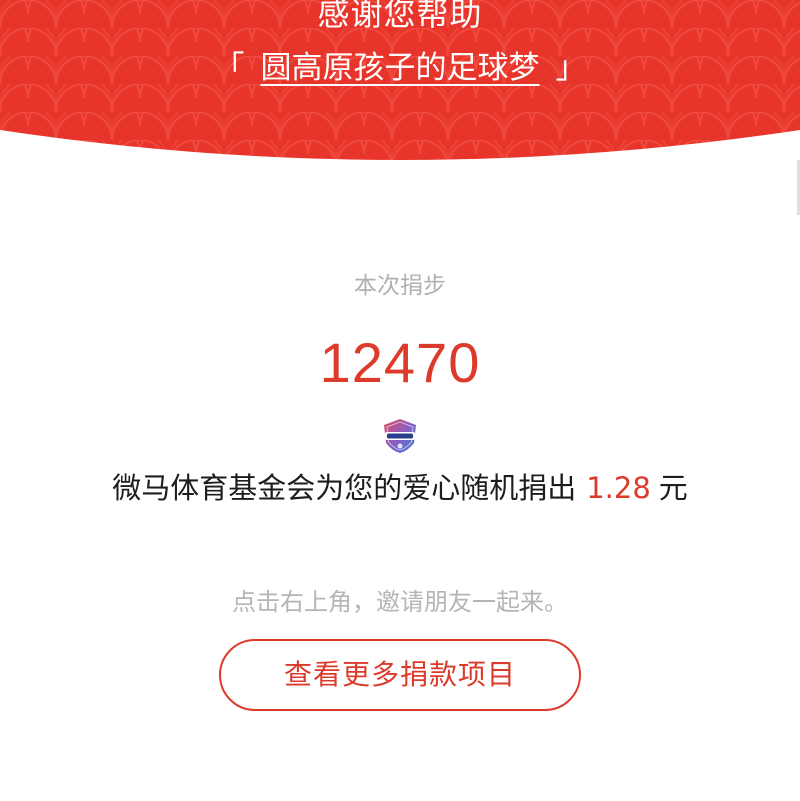 This screenshot has height=801, width=800. I want to click on donation-sentence: 微马体育基金会为您的爱心随机捐出 1.28 元, so click(400, 488).